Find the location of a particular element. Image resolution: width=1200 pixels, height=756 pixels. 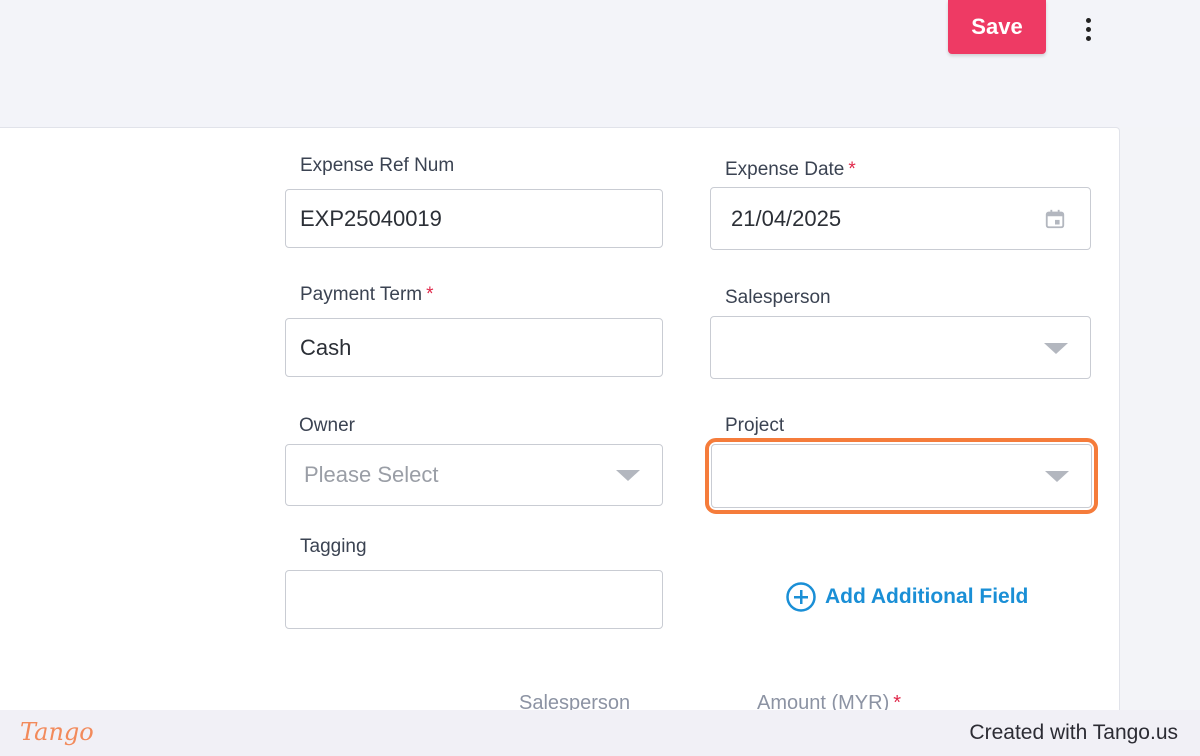

created-with-text: Created with Tango.us is located at coordinates (1073, 732).